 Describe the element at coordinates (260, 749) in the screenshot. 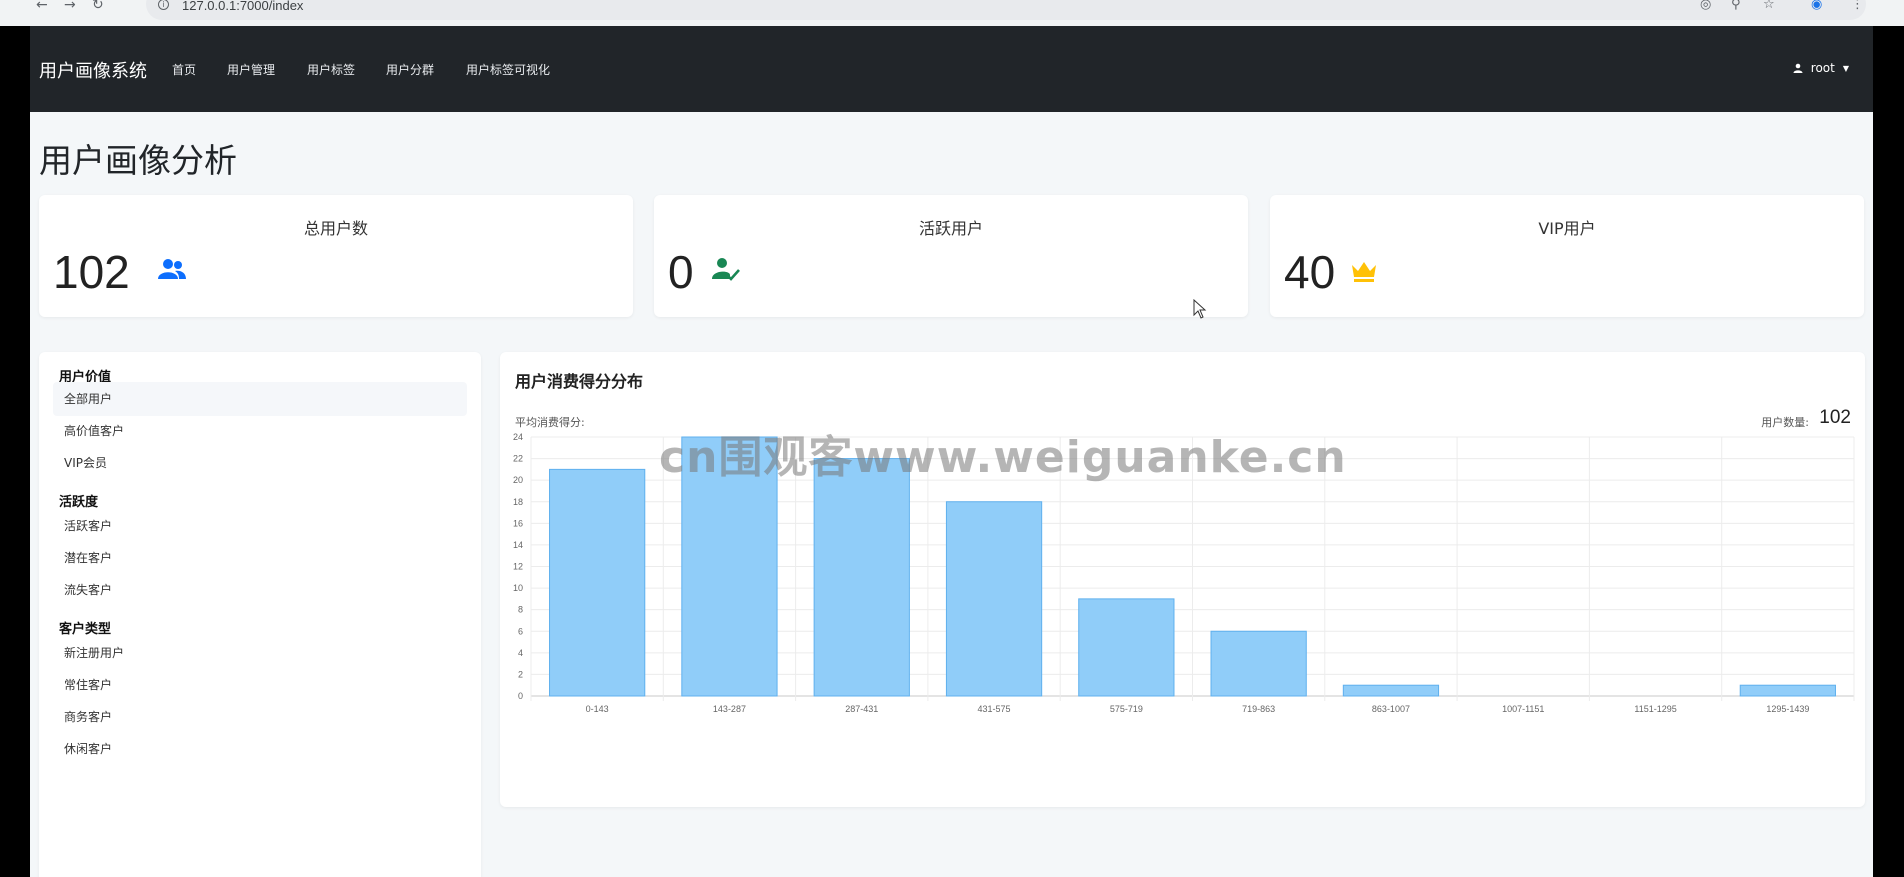

I see `sidebar-item-leisure: 休闲客户` at that location.